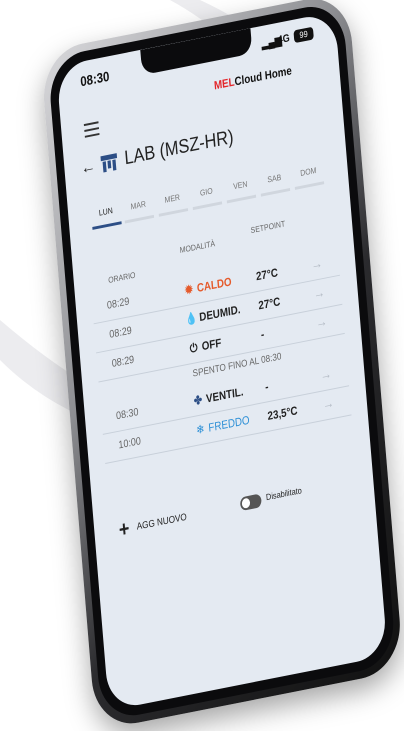  What do you see at coordinates (274, 178) in the screenshot?
I see `tab-sab: SAB` at bounding box center [274, 178].